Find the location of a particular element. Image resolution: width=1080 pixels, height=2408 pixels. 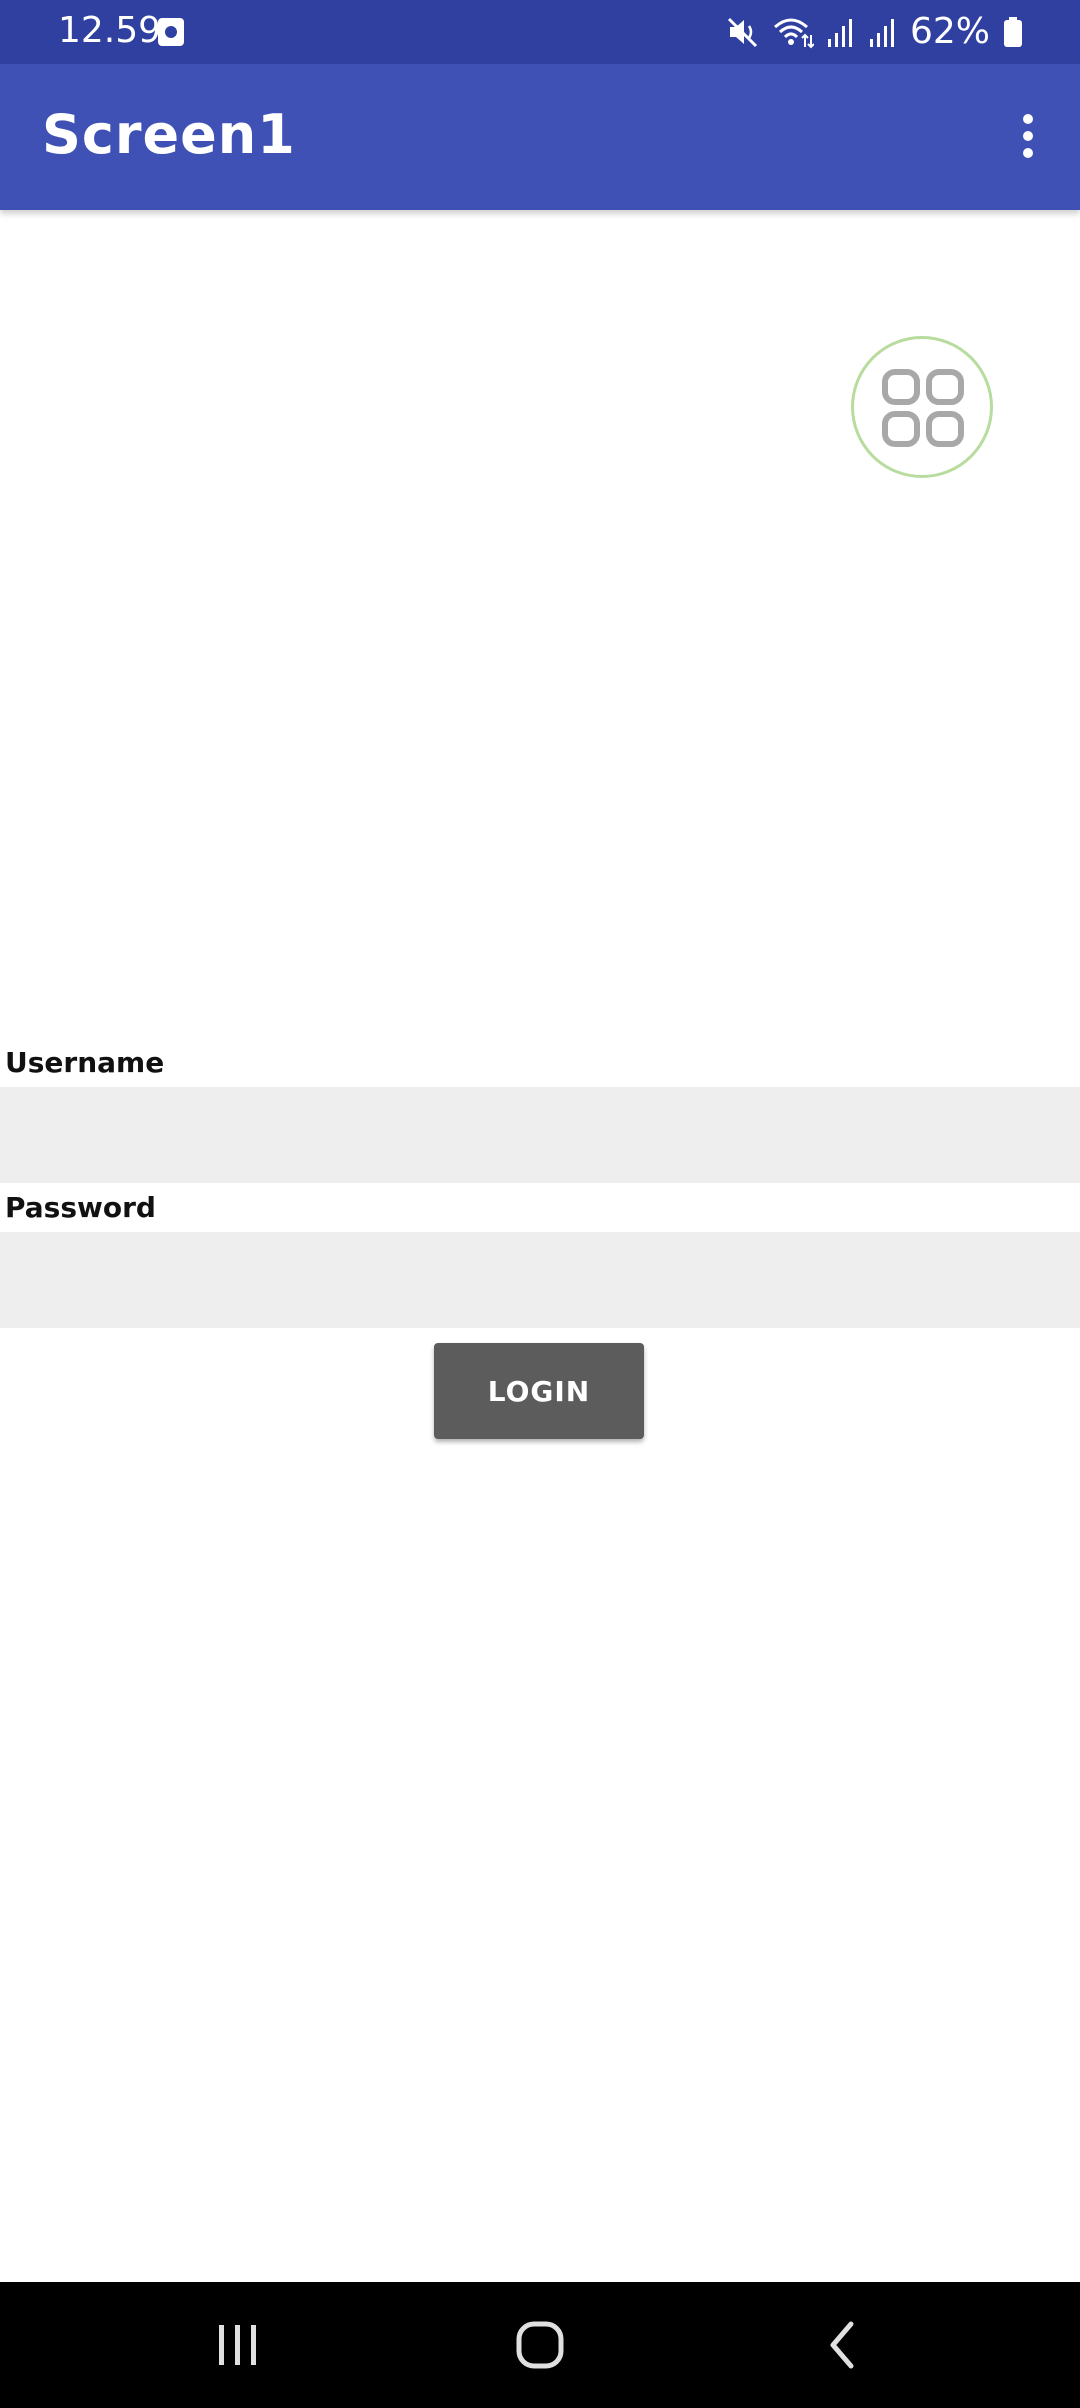

back-icon is located at coordinates (842, 2345).